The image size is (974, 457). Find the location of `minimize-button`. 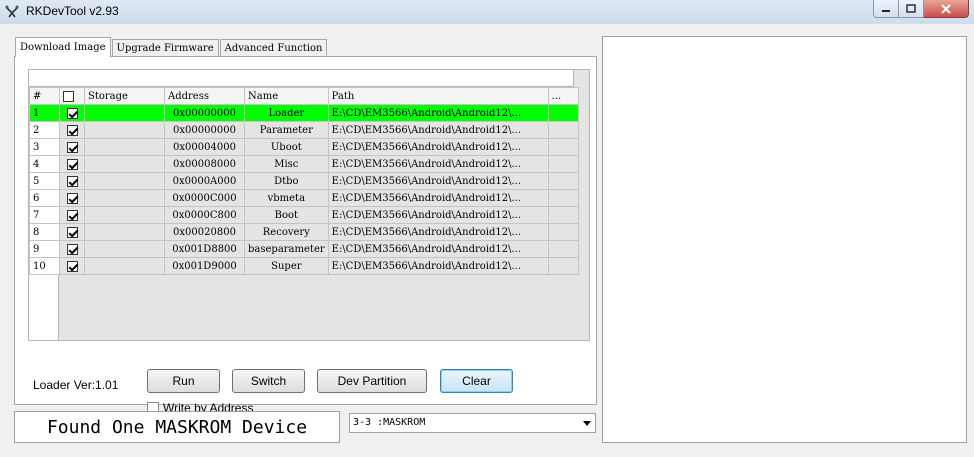

minimize-button is located at coordinates (886, 9).